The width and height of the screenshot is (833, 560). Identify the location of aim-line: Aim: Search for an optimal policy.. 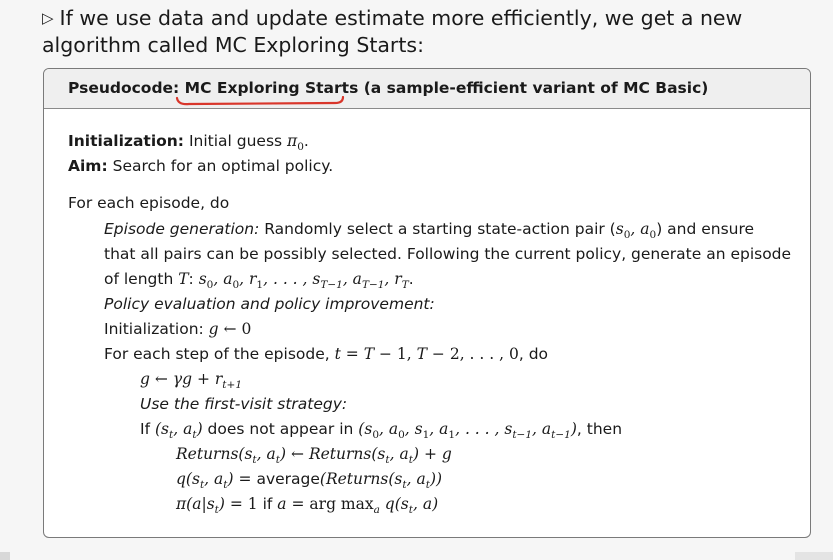
(200, 166).